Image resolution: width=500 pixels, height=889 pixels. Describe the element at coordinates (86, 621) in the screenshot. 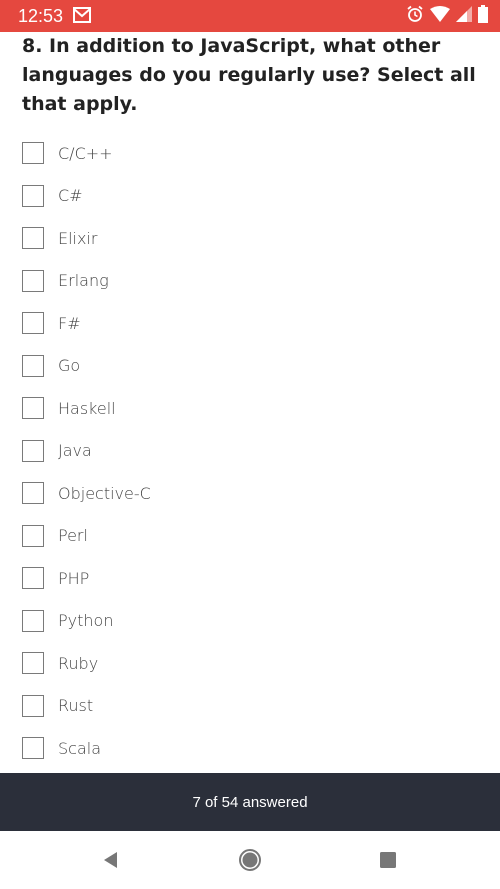

I see `option-label: Python` at that location.